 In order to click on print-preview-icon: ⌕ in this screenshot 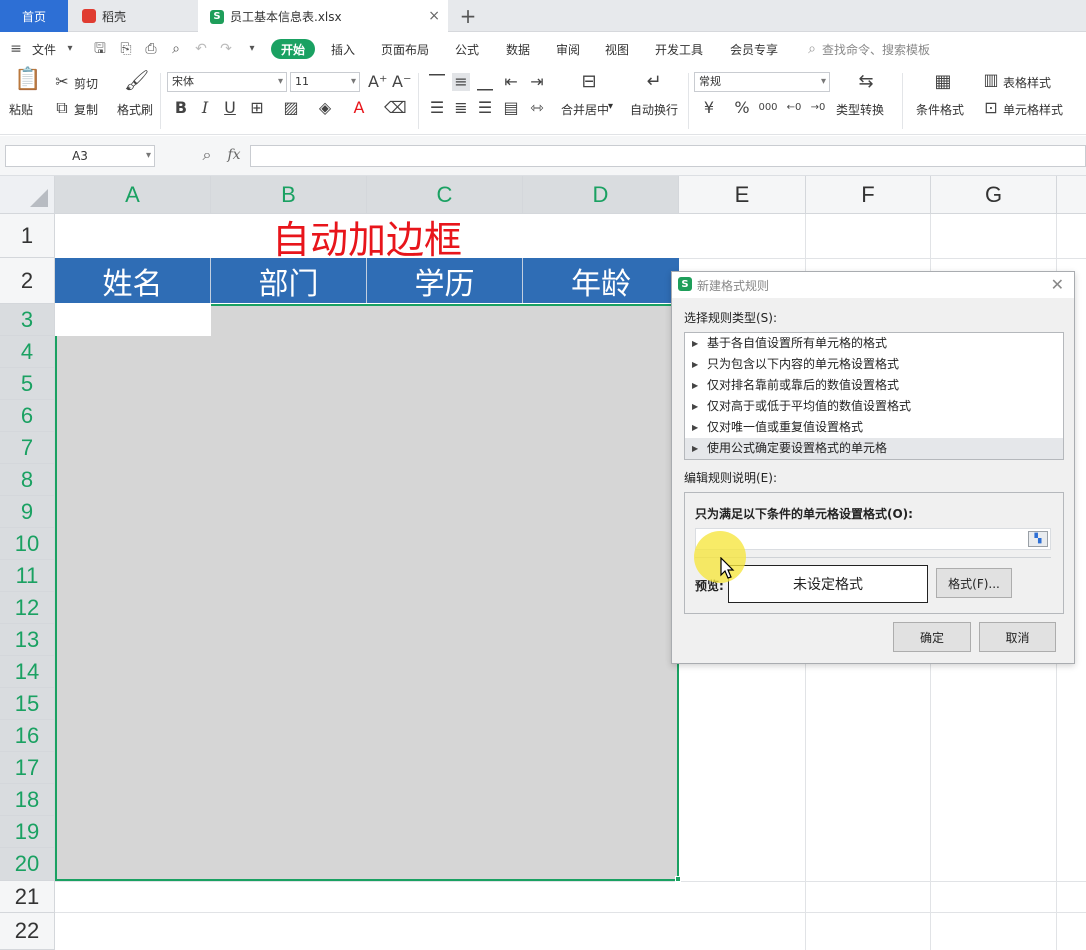, I will do `click(176, 49)`.